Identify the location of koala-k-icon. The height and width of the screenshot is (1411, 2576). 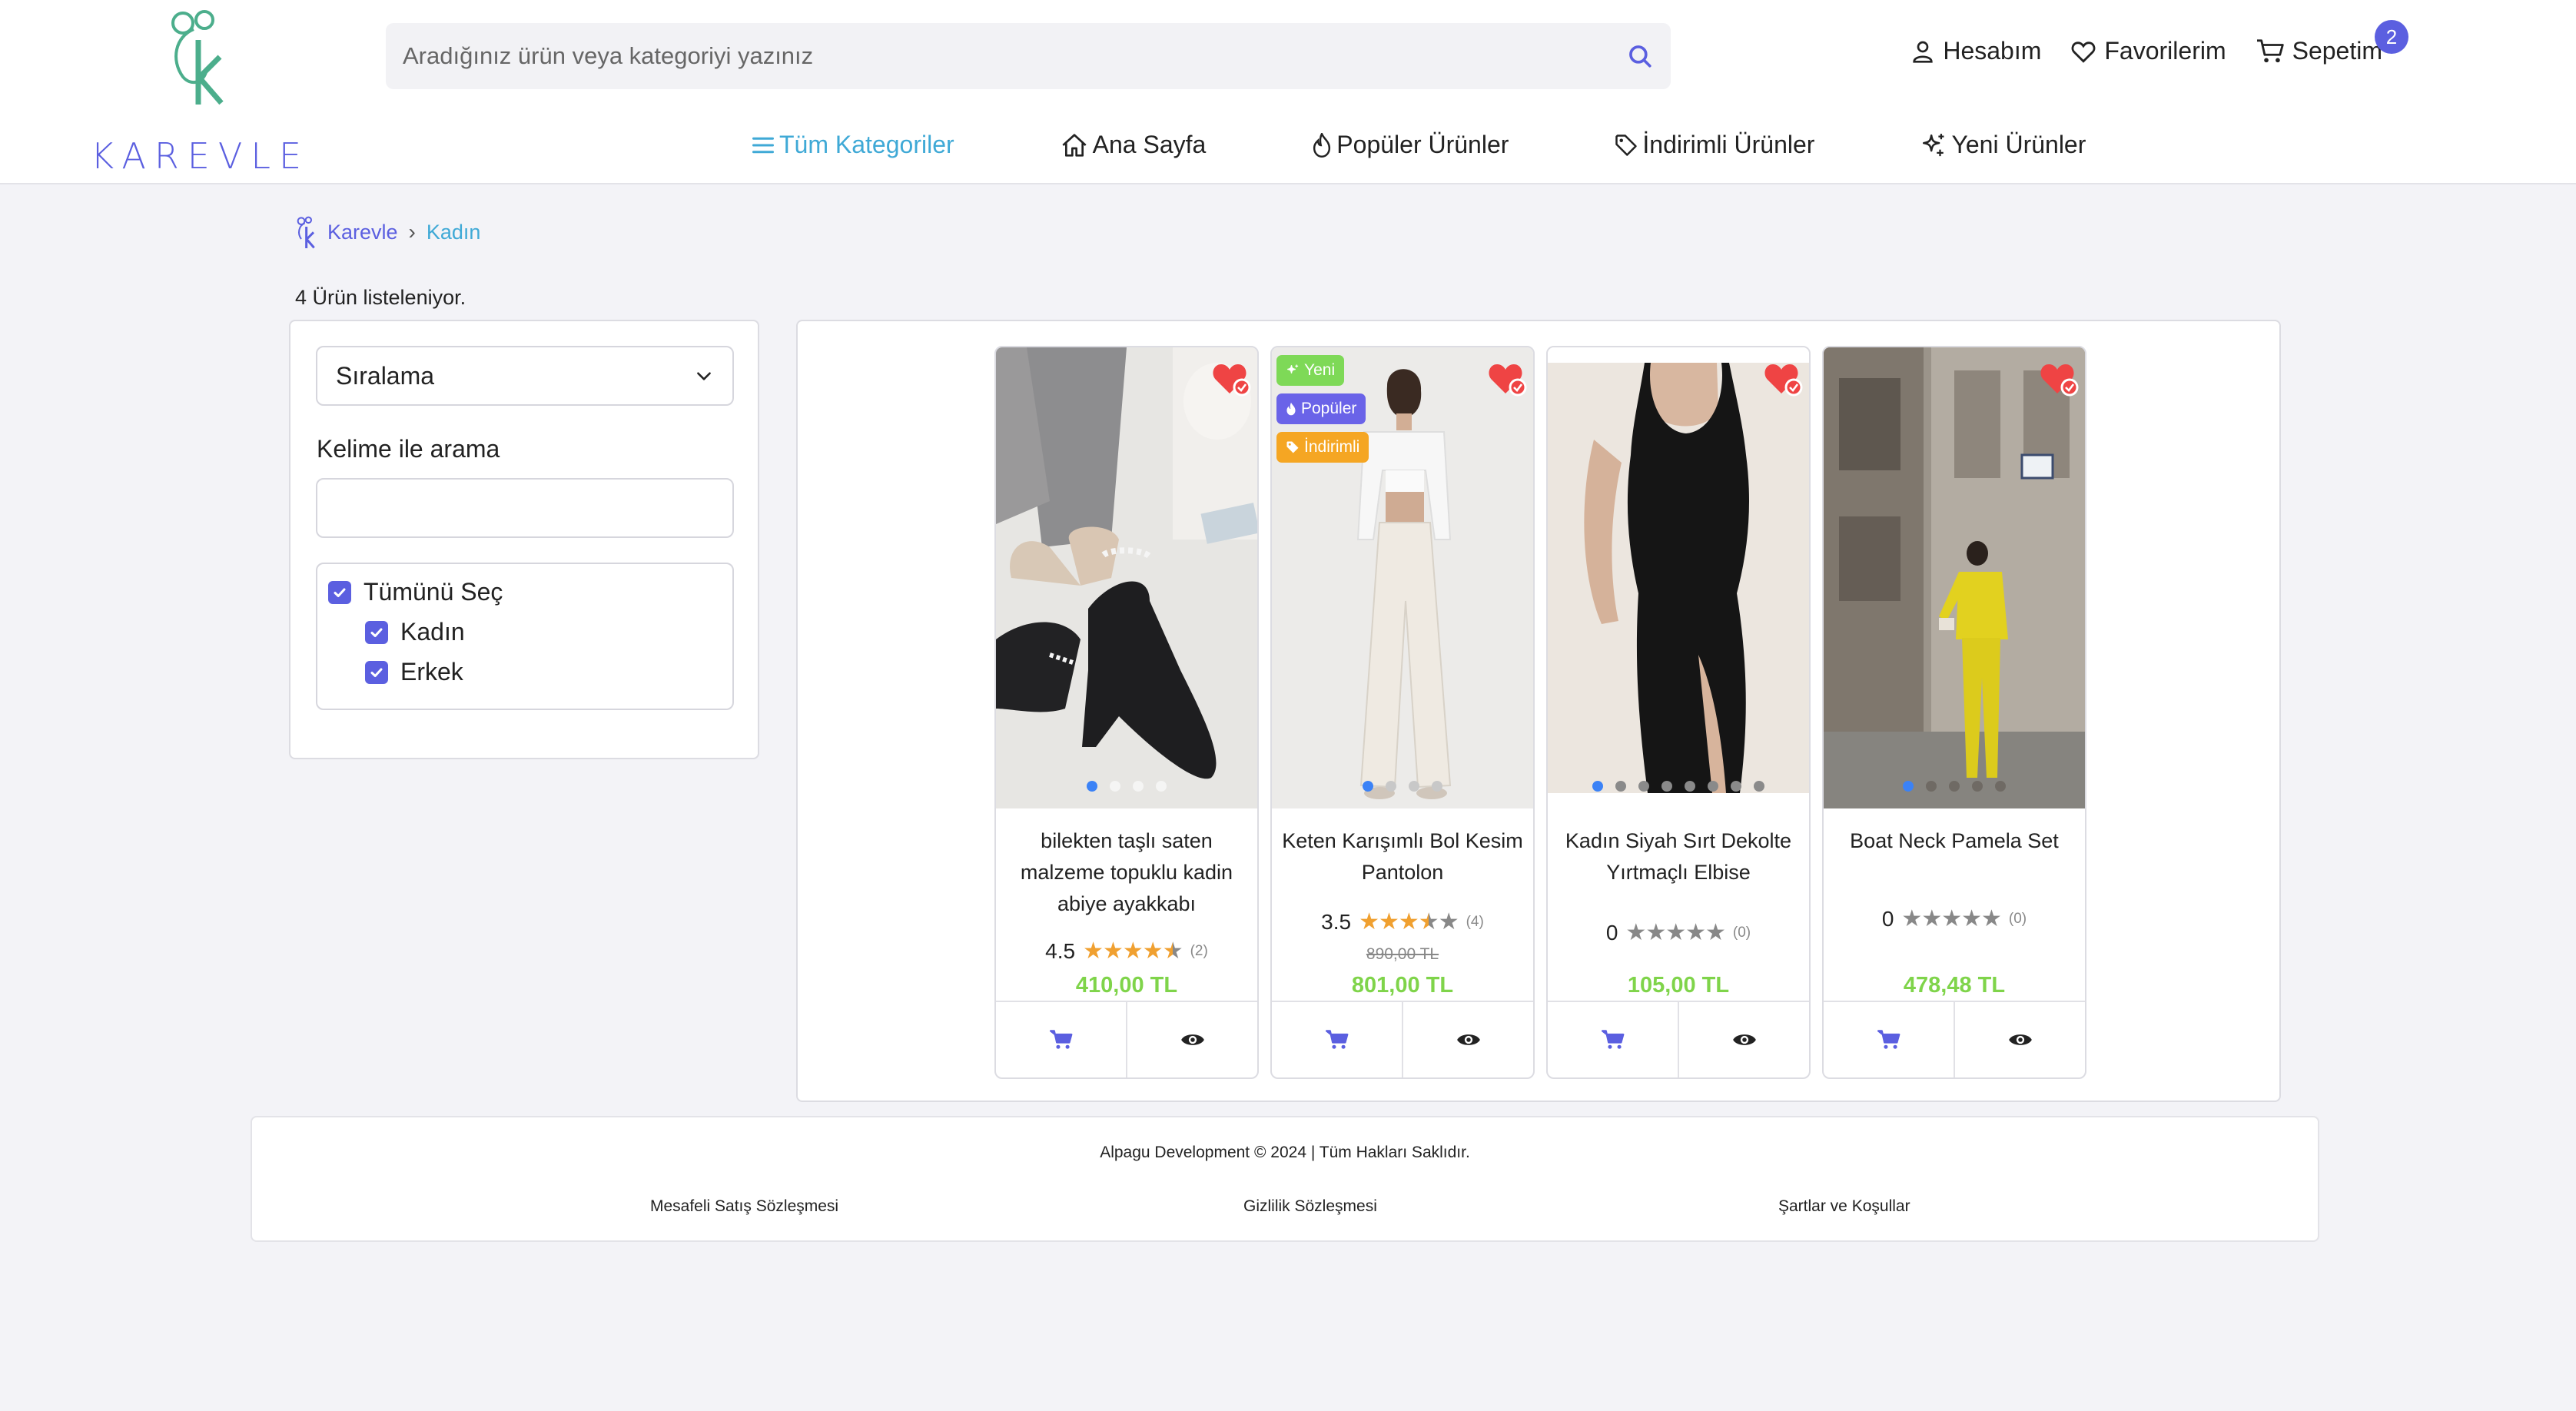
(306, 232).